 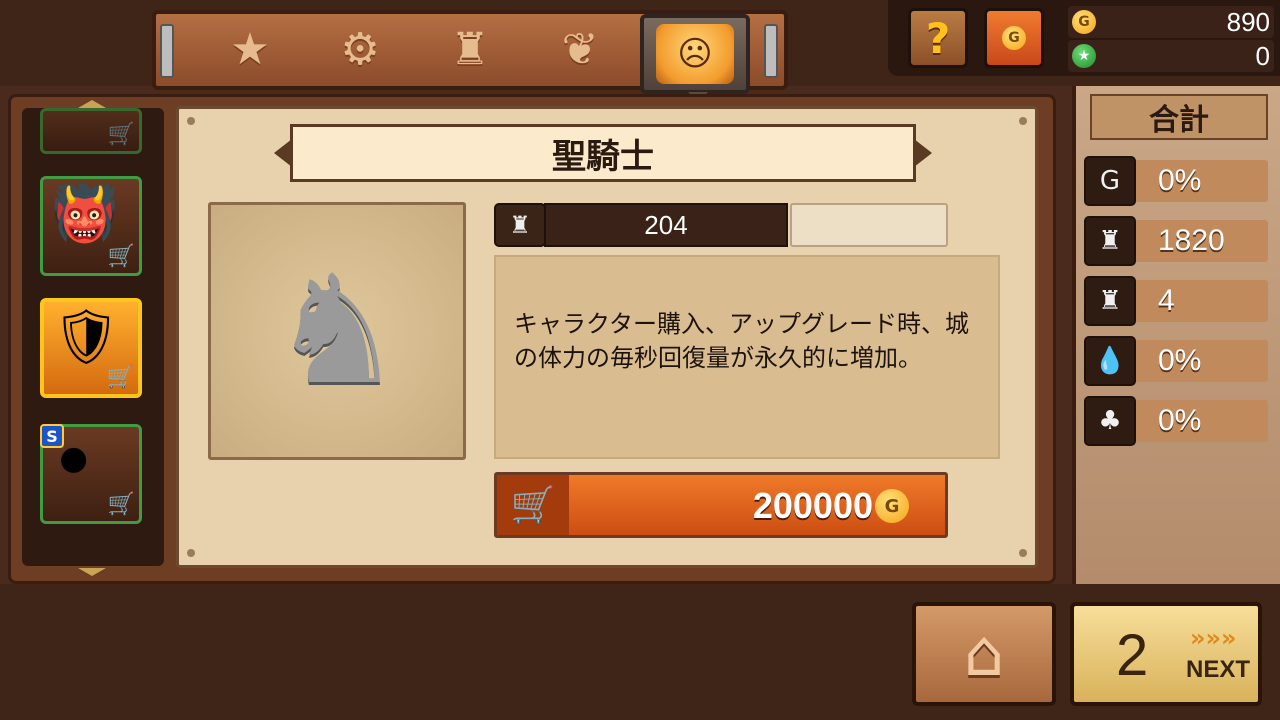 I want to click on summary-row-castle-heal: ♜ 4, so click(x=1176, y=301).